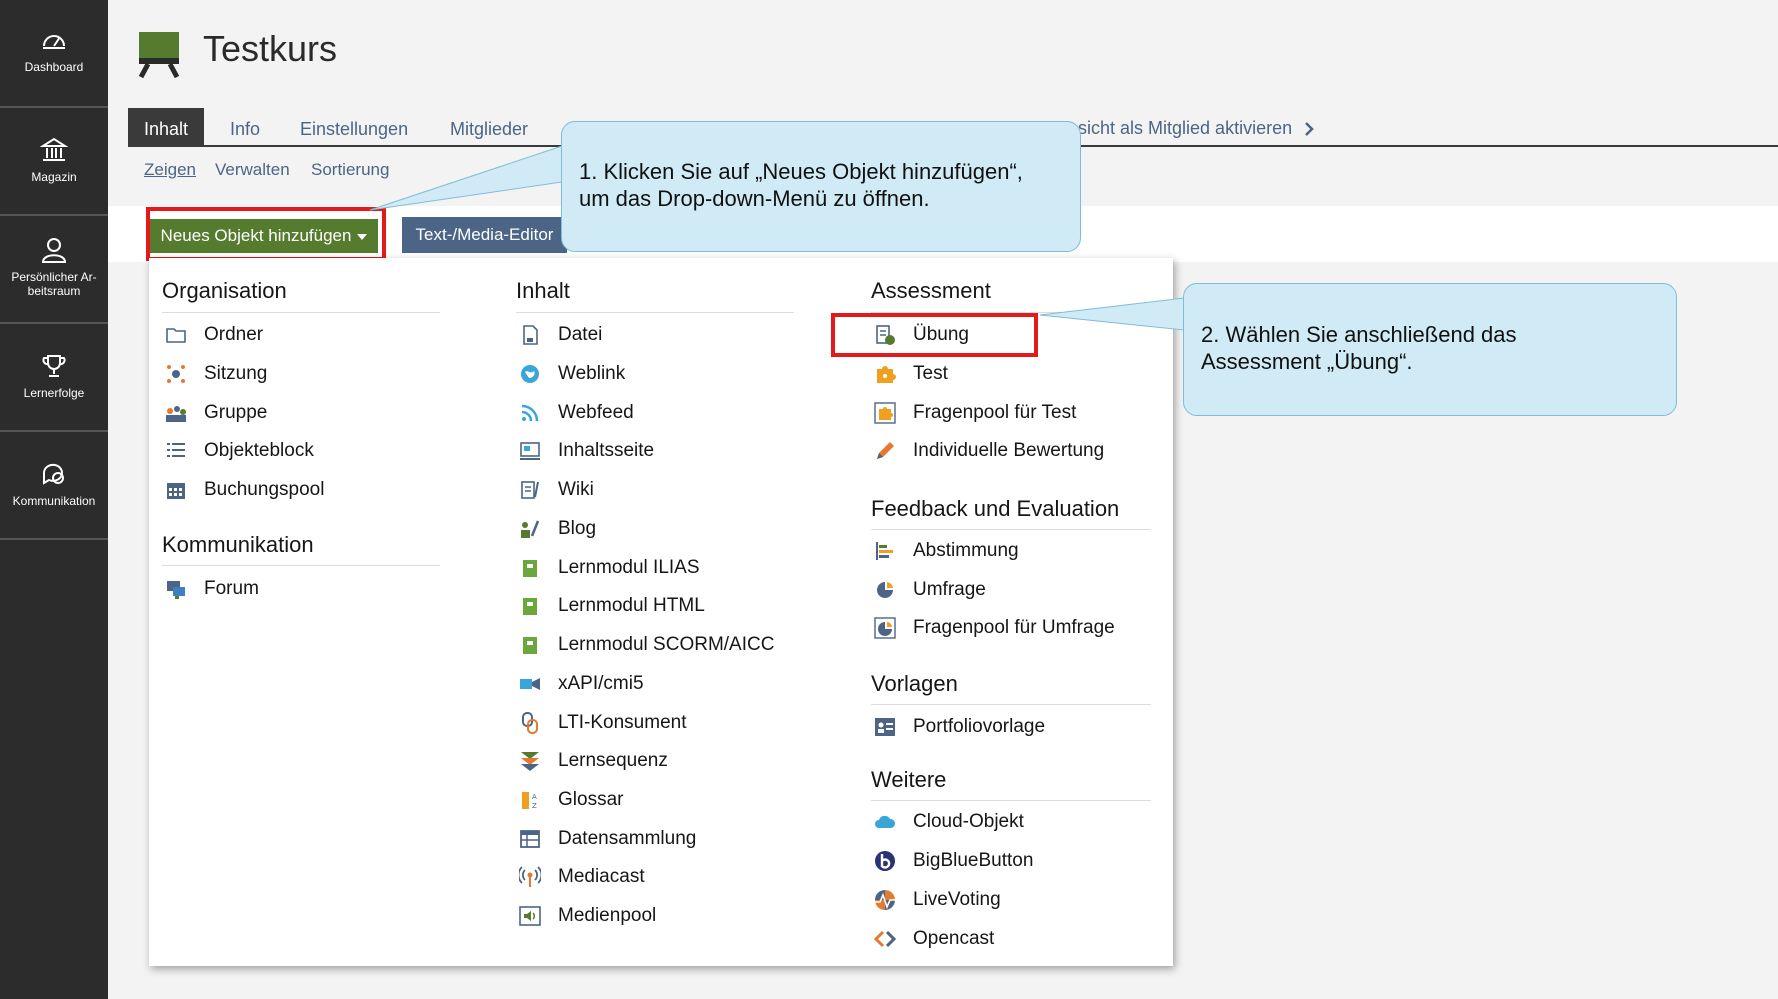 The image size is (1778, 999). I want to click on svg-text: A, so click(534, 797).